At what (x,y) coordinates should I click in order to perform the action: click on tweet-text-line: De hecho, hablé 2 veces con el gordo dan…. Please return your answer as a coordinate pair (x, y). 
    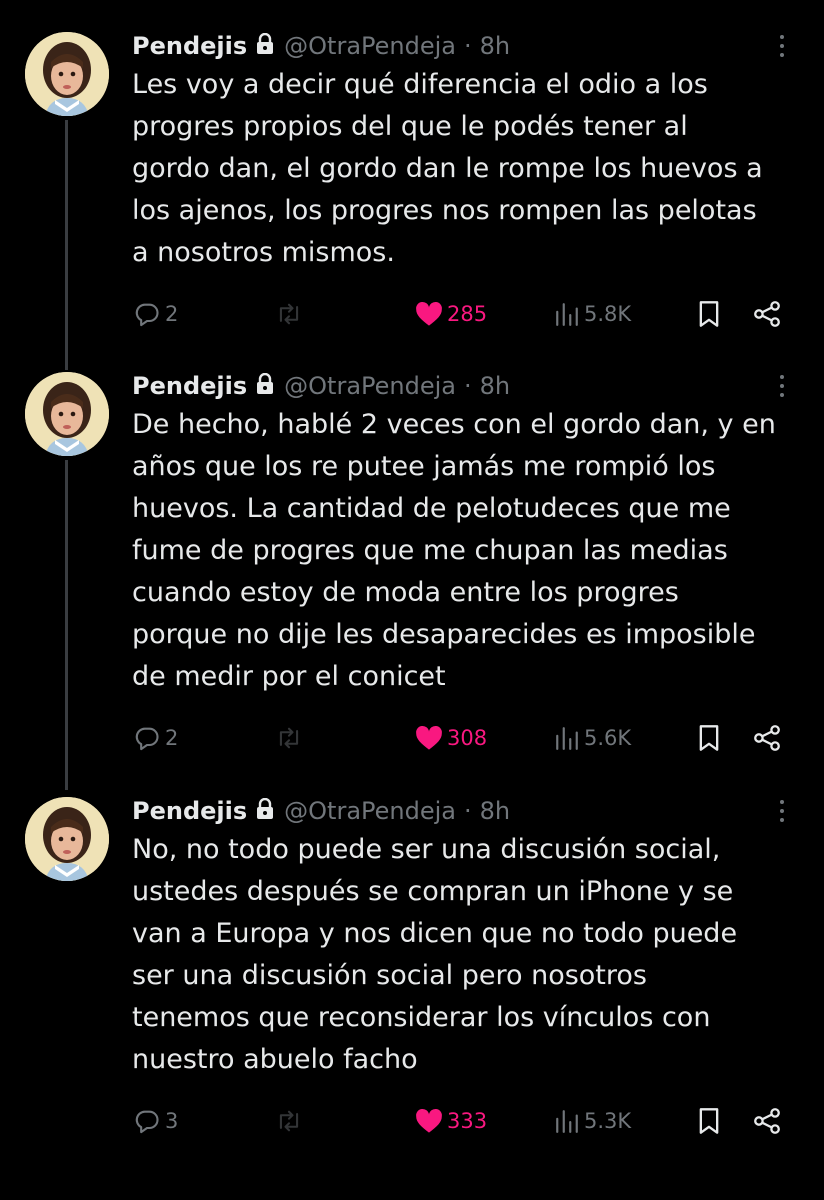
    Looking at the image, I should click on (454, 424).